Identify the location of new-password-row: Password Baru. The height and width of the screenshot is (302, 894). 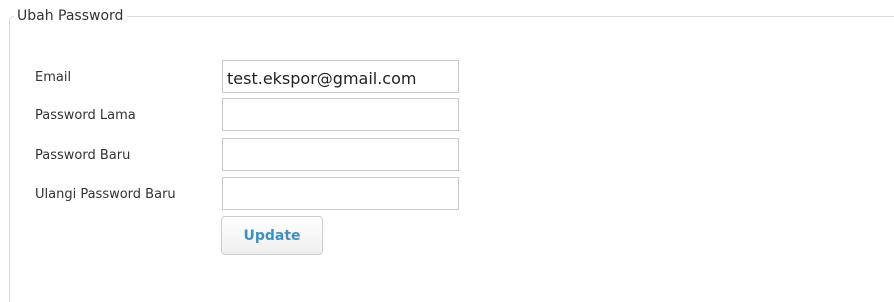
(253, 154).